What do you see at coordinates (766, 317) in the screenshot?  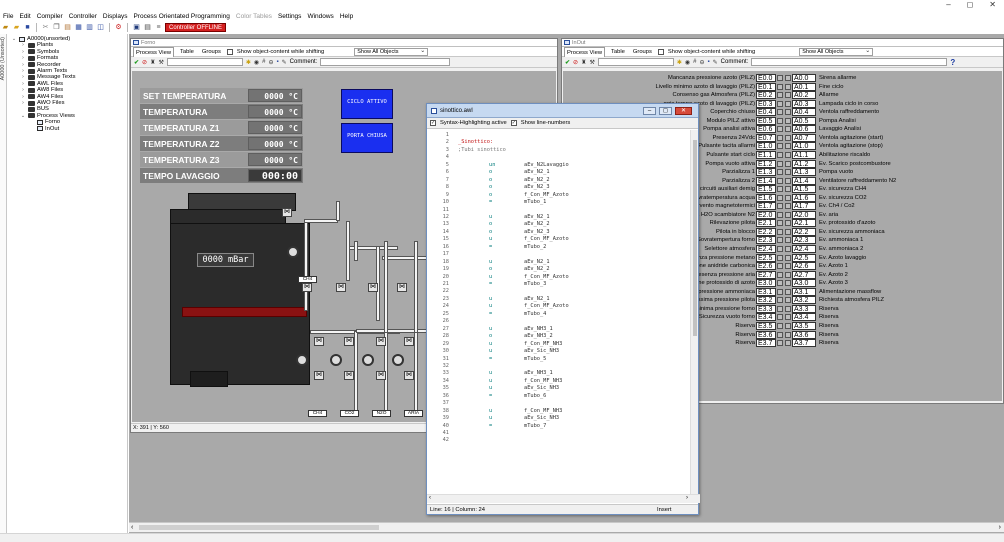 I see `input-address: E3.4` at bounding box center [766, 317].